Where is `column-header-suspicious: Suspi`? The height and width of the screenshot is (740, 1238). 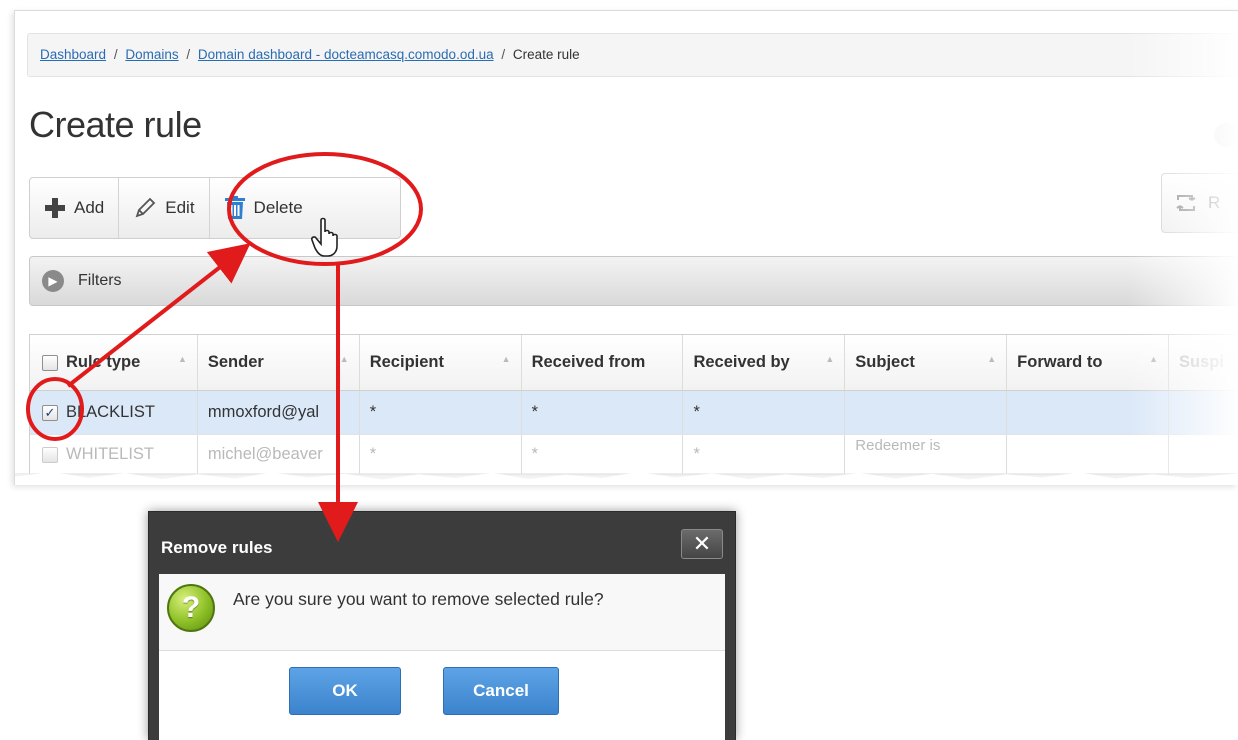 column-header-suspicious: Suspi is located at coordinates (1203, 362).